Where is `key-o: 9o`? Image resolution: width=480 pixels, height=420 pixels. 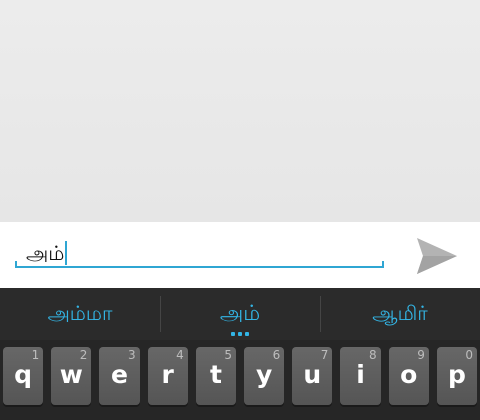 key-o: 9o is located at coordinates (408, 376).